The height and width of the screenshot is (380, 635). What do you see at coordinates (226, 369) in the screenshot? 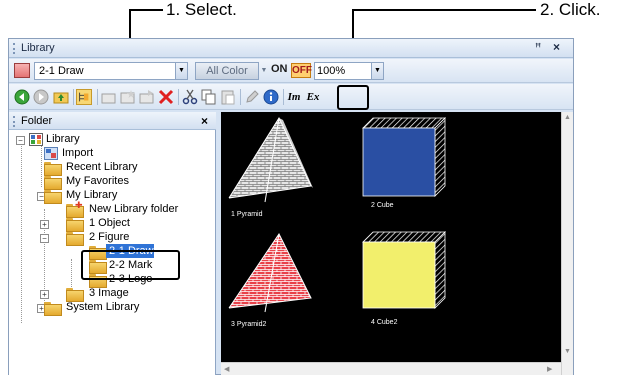
I see `scroll-left-icon: ◀` at bounding box center [226, 369].